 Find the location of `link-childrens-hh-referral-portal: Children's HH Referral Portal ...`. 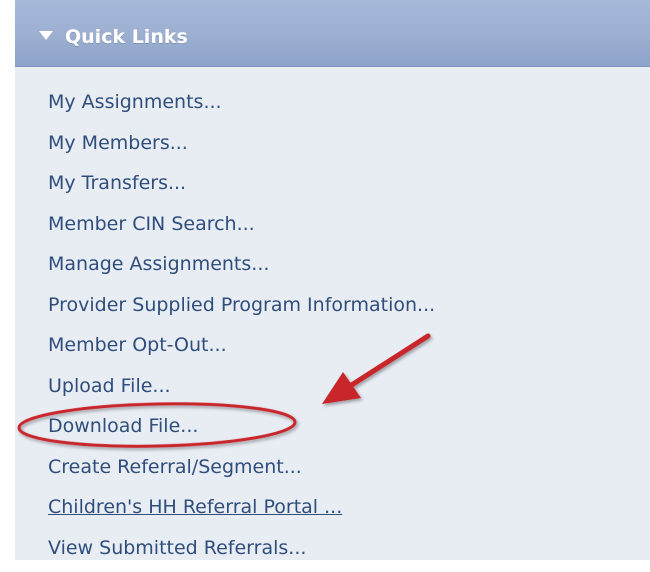

link-childrens-hh-referral-portal: Children's HH Referral Portal ... is located at coordinates (241, 511).